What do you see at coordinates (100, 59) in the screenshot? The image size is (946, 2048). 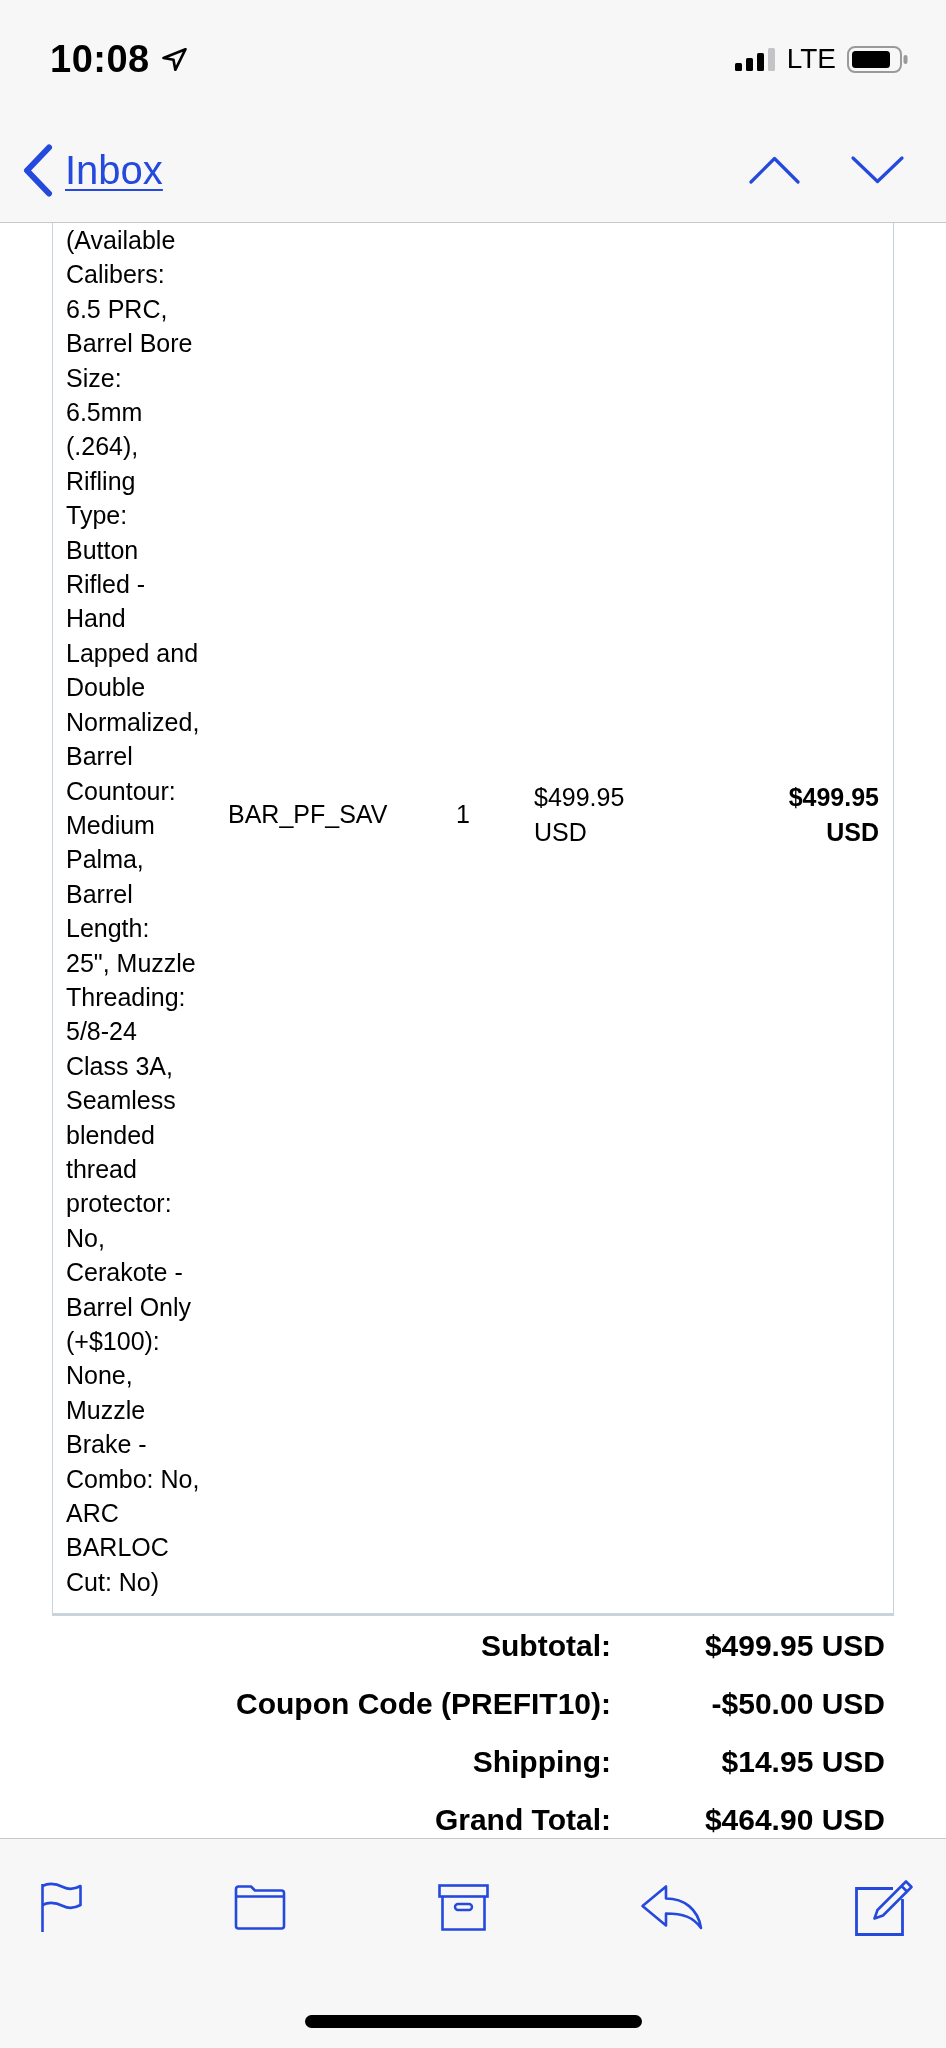 I see `status-time: 10:08` at bounding box center [100, 59].